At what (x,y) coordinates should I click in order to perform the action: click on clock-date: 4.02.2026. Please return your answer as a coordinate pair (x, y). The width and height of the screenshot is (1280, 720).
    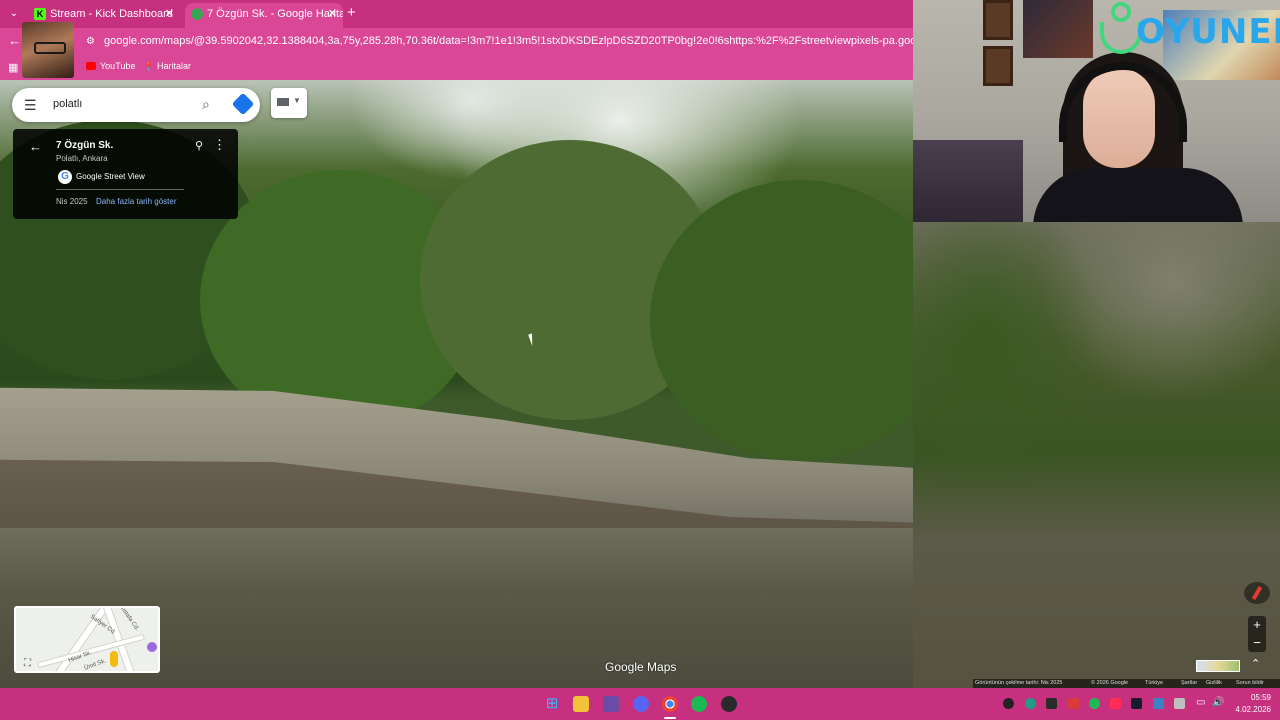
    Looking at the image, I should click on (1247, 709).